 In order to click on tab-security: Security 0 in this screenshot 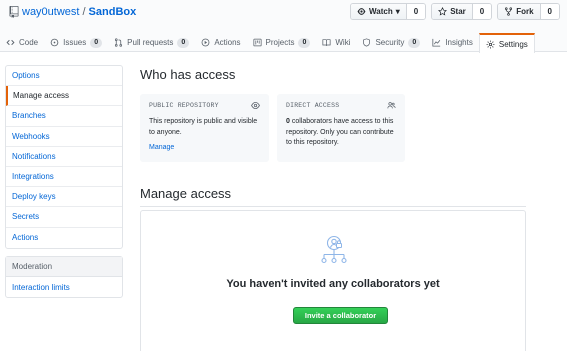, I will do `click(391, 42)`.